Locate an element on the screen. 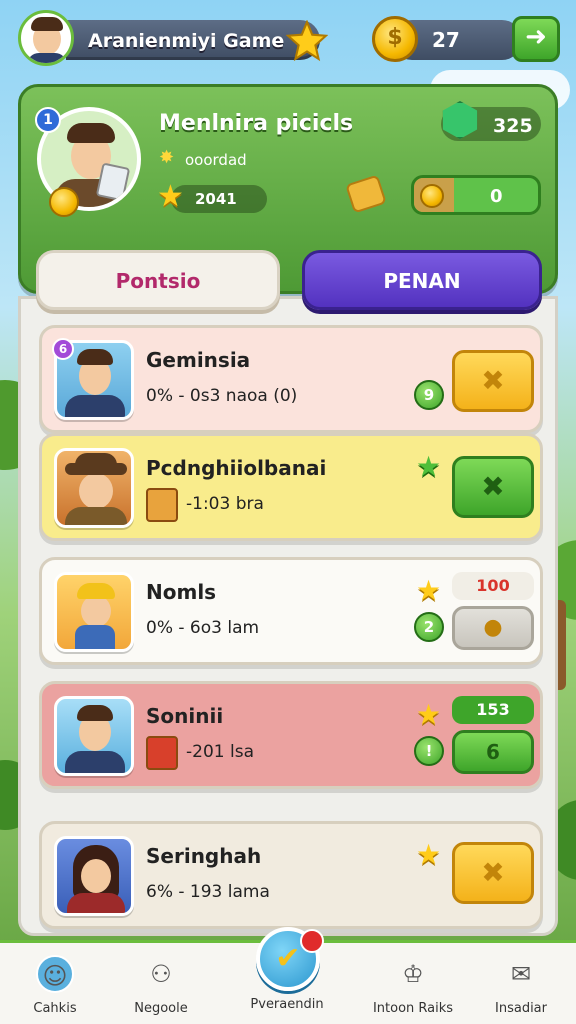 This screenshot has height=1024, width=576. progress-value: 0 is located at coordinates (496, 196).